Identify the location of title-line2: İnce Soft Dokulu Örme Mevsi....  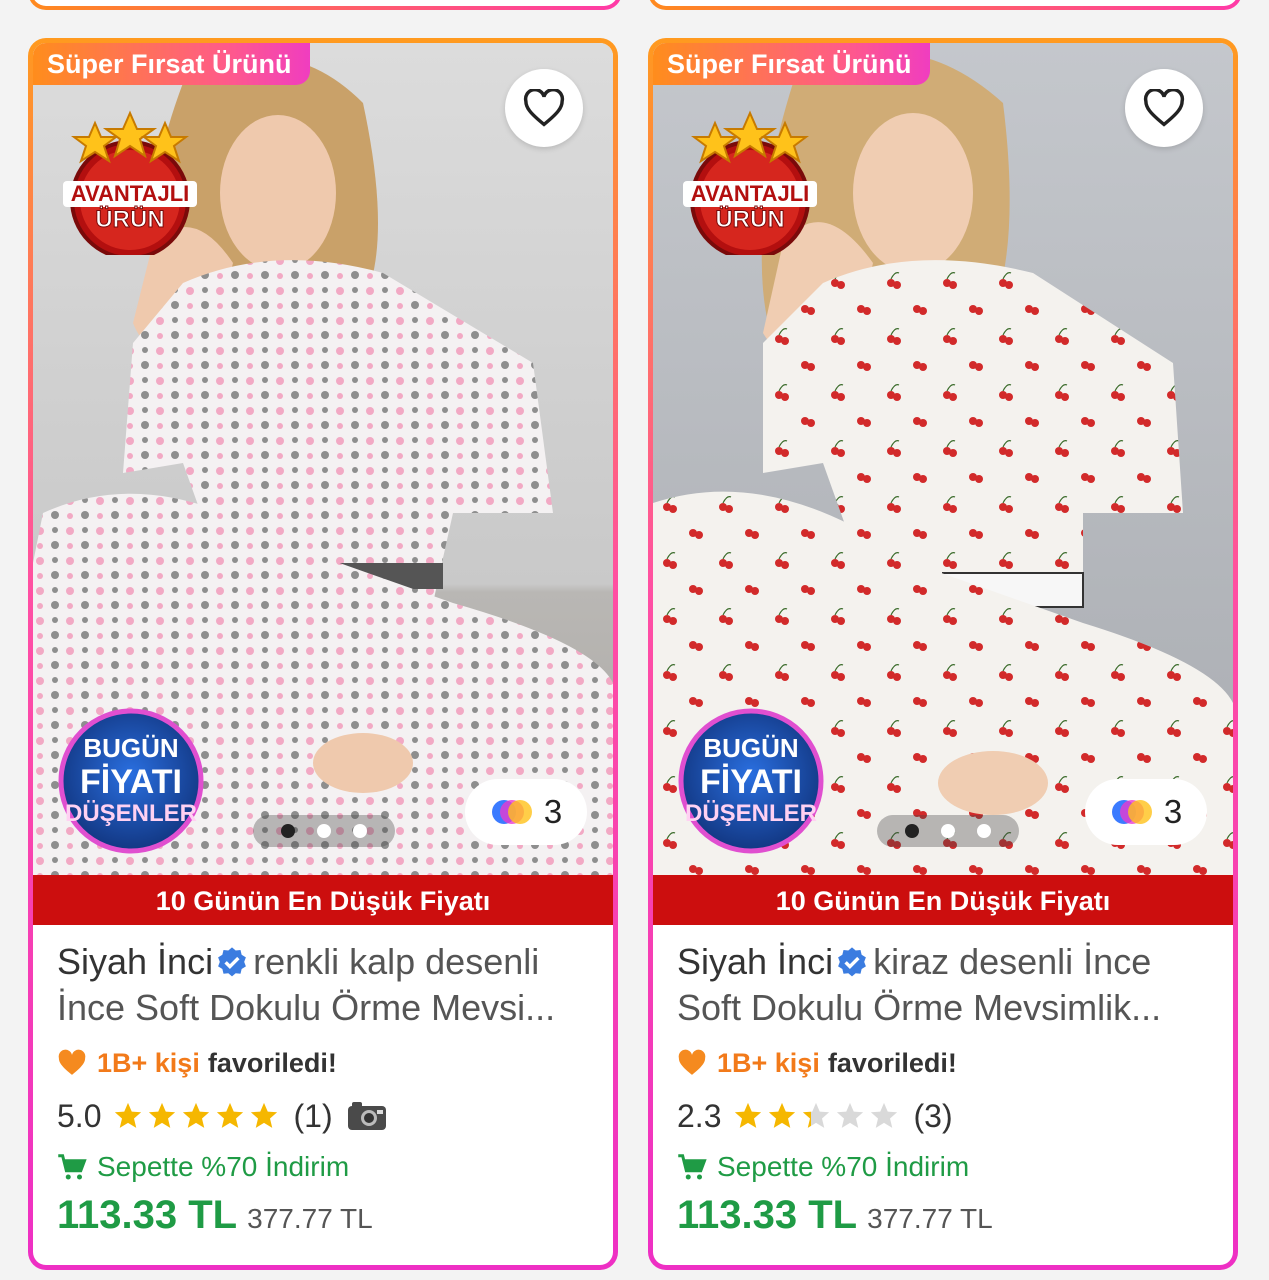
(306, 1007).